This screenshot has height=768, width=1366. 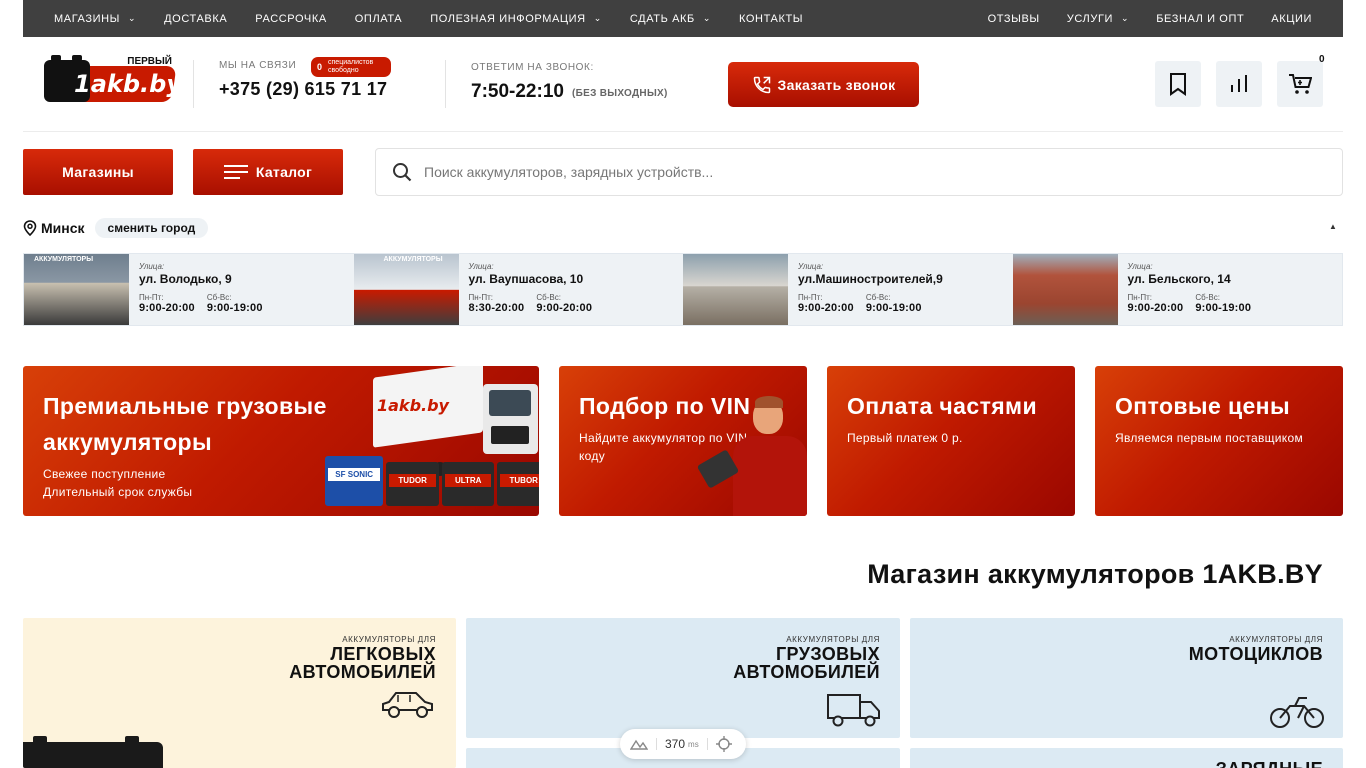 I want to click on top-nav-right: ОТЗЫВЫ УСЛУГИ ⌄ БЕЗНАЛ И ОПТ АКЦИИ, so click(x=1136, y=19).